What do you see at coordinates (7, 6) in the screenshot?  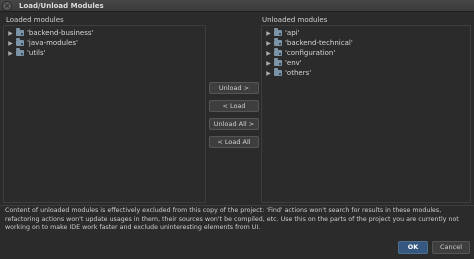 I see `close-icon: ×` at bounding box center [7, 6].